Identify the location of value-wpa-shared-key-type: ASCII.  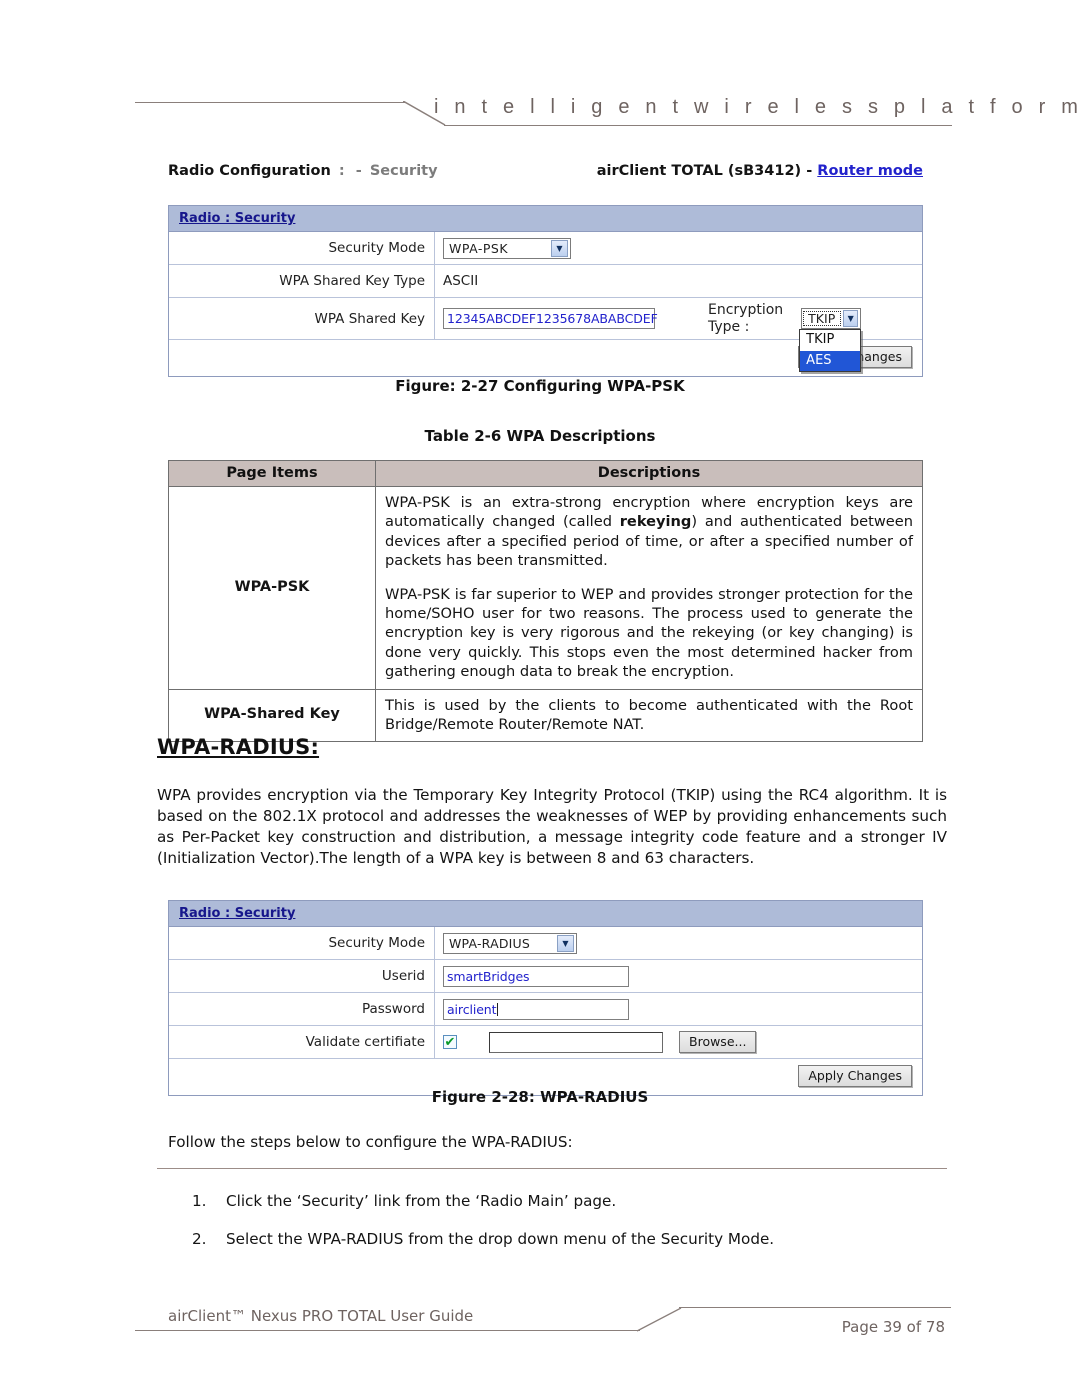
(461, 281).